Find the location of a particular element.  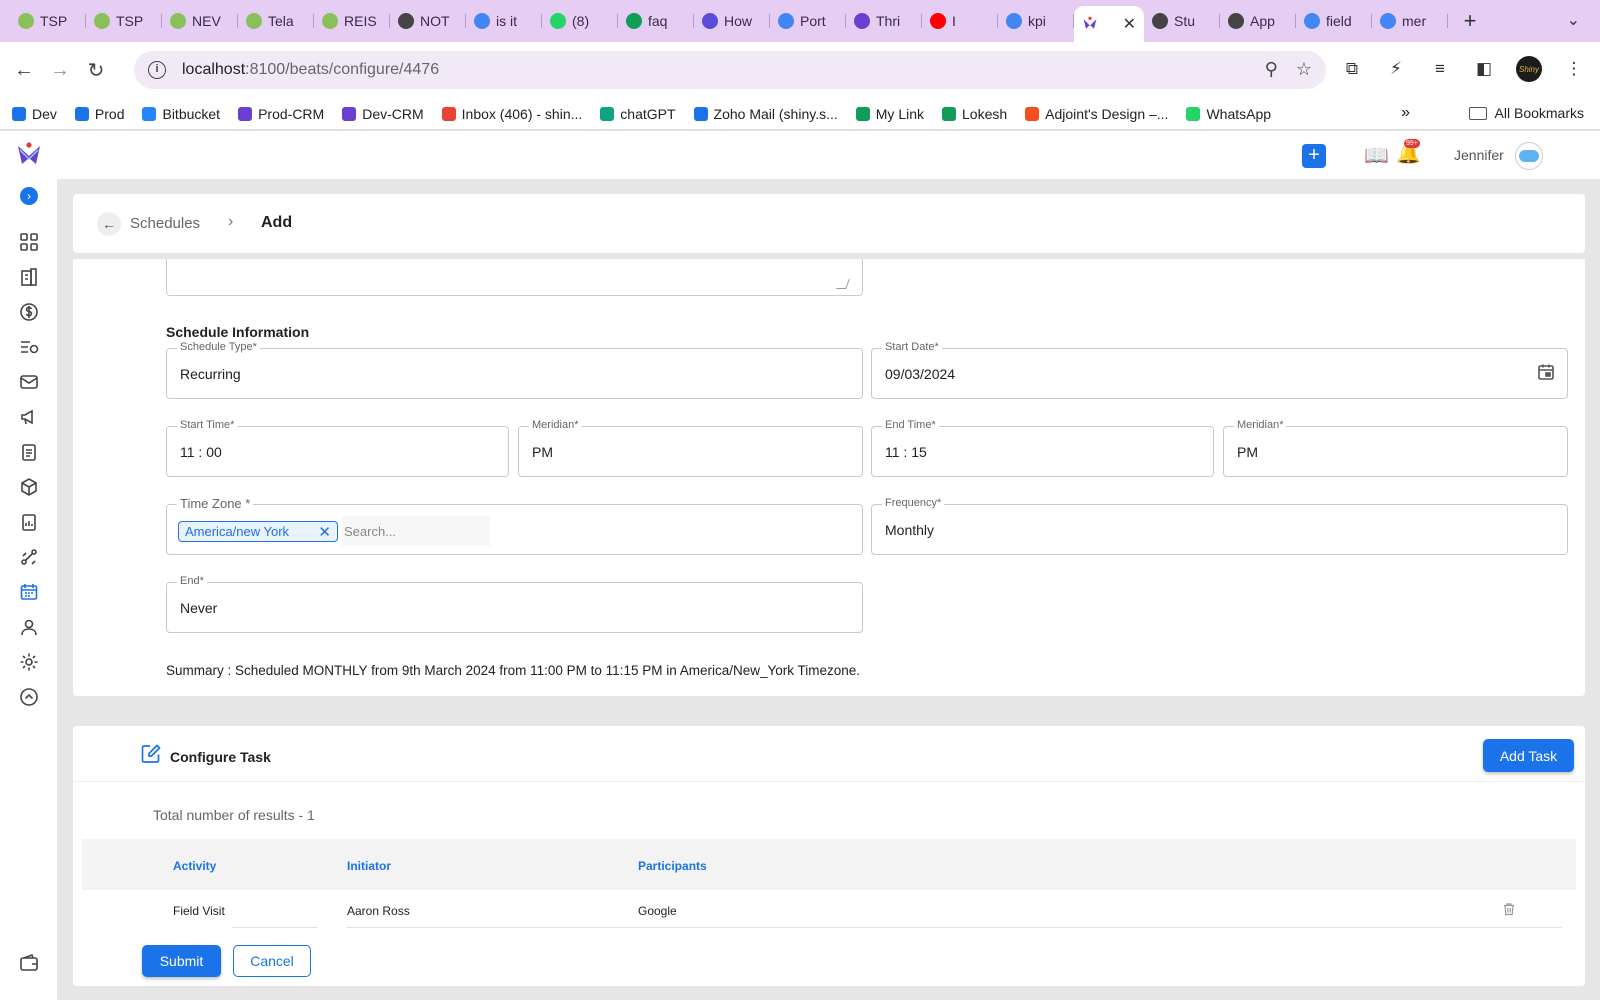

bookmark-item: Lokesh is located at coordinates (974, 114).